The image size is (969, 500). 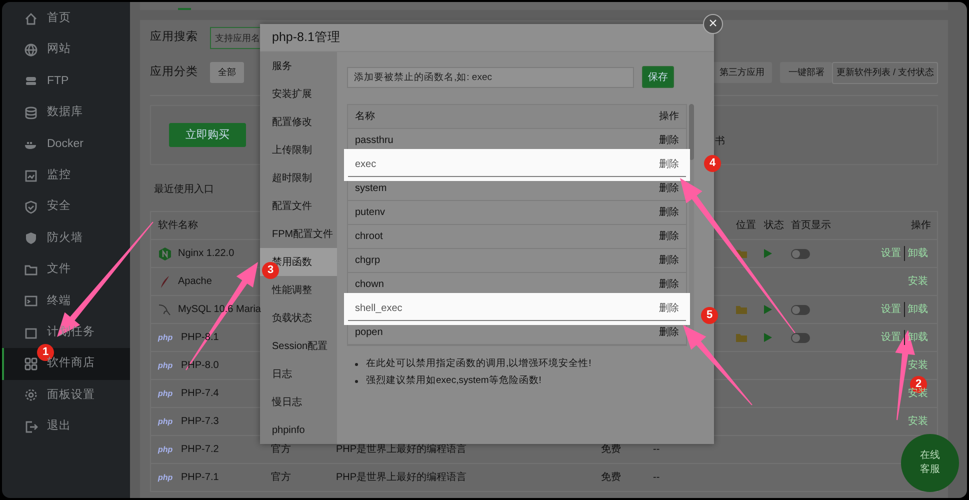 What do you see at coordinates (66, 144) in the screenshot?
I see `sidebar-item: Docker` at bounding box center [66, 144].